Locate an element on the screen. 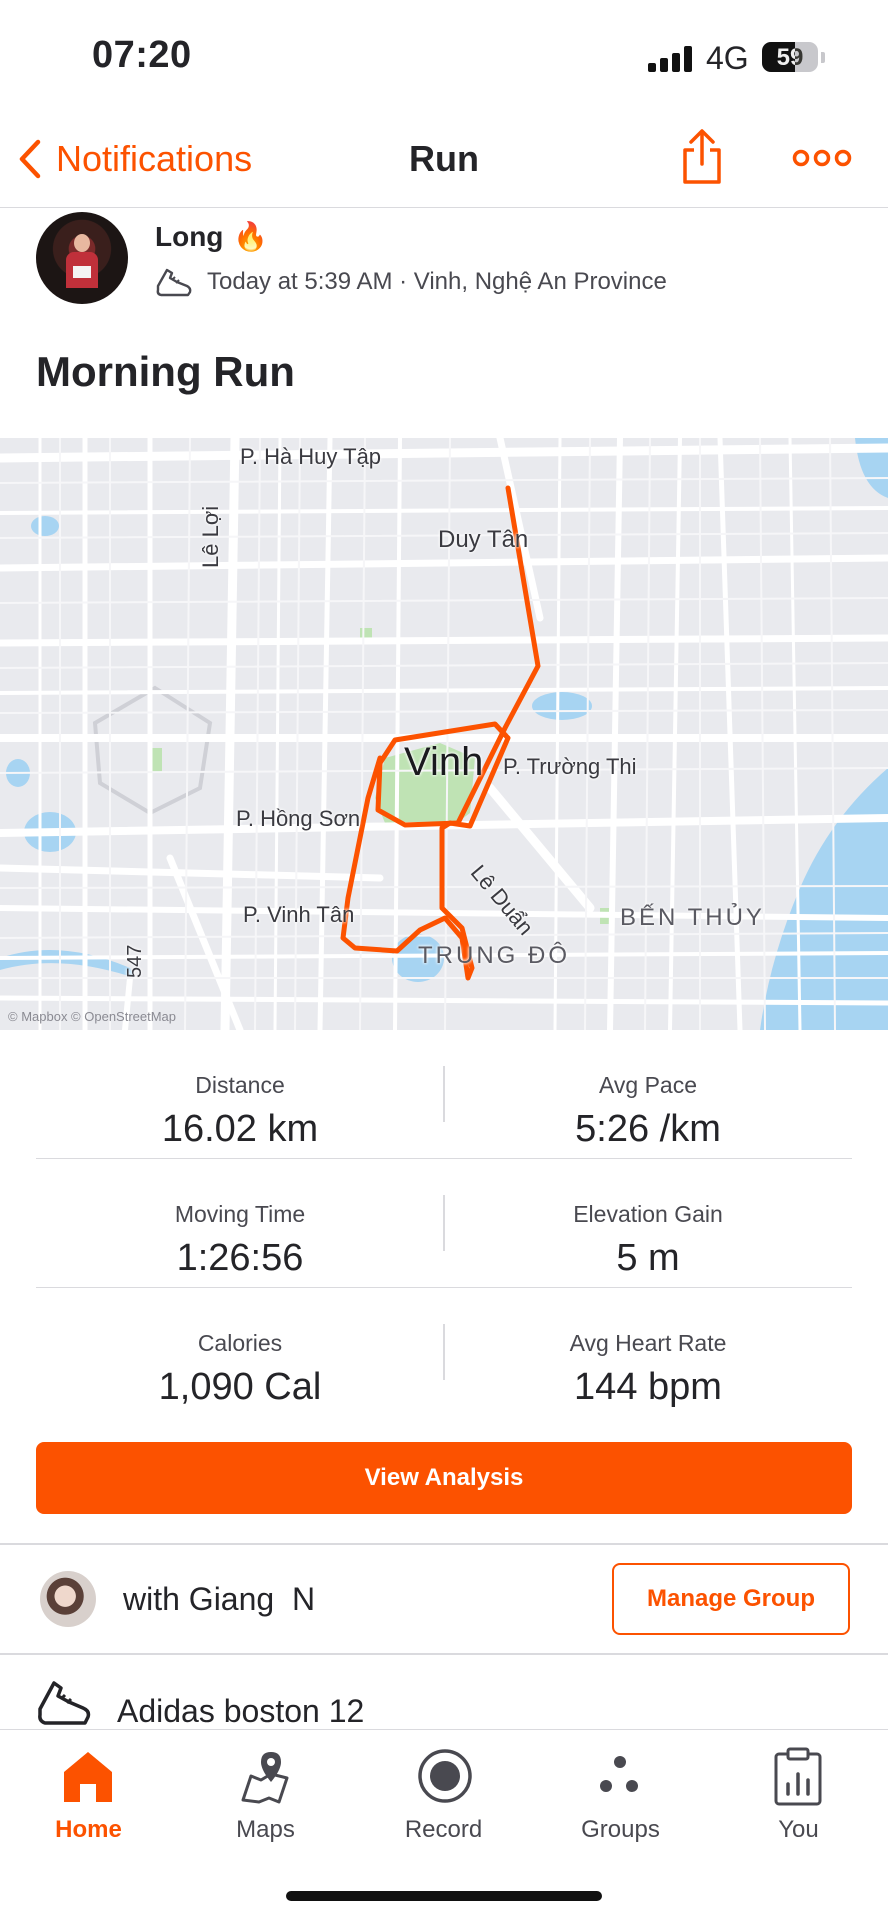 The image size is (888, 1920). tab-record: Record is located at coordinates (443, 1795).